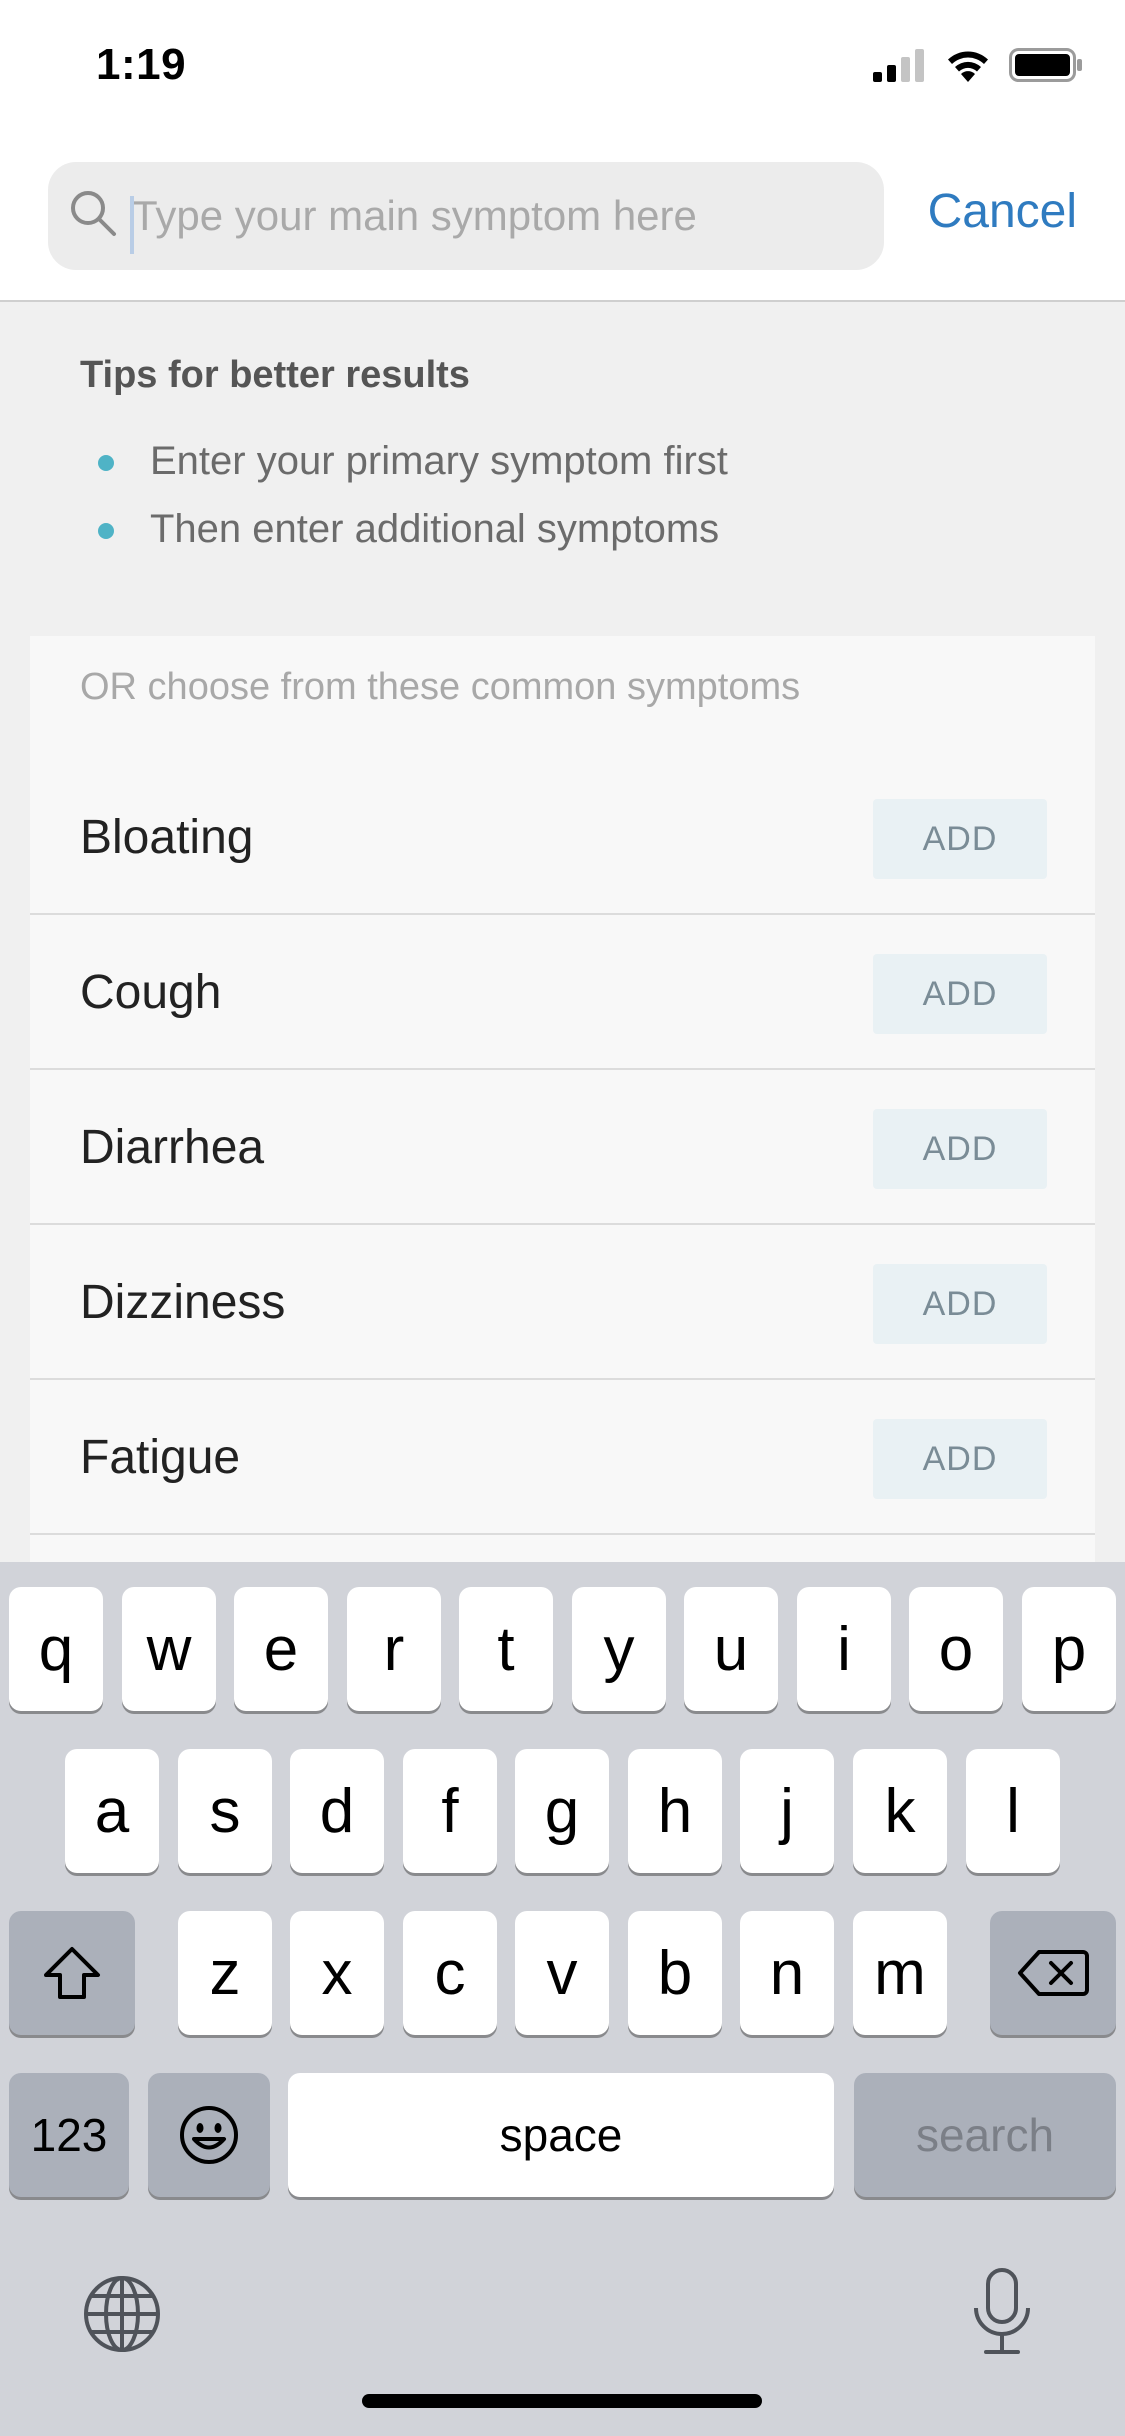 This screenshot has width=1125, height=2436. I want to click on key-o: o, so click(956, 1649).